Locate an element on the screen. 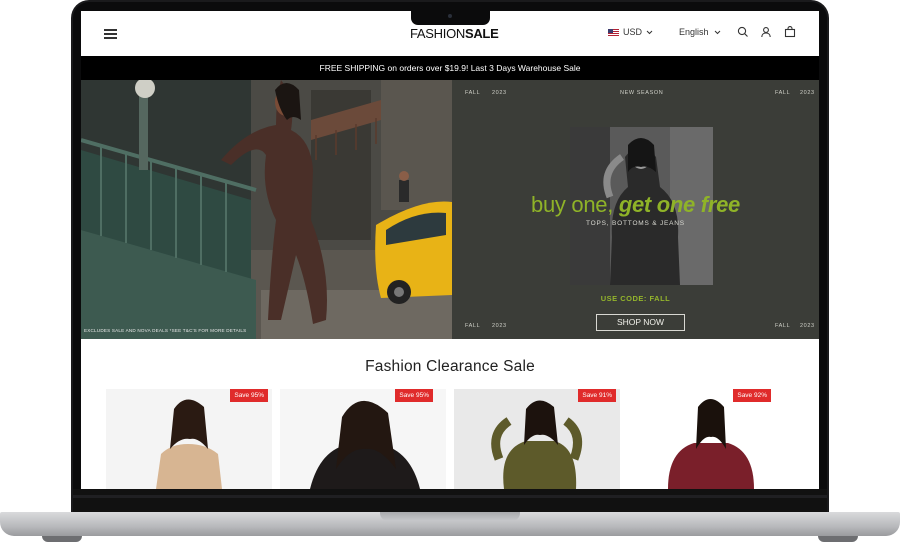  currency-selector: USD is located at coordinates (630, 32).